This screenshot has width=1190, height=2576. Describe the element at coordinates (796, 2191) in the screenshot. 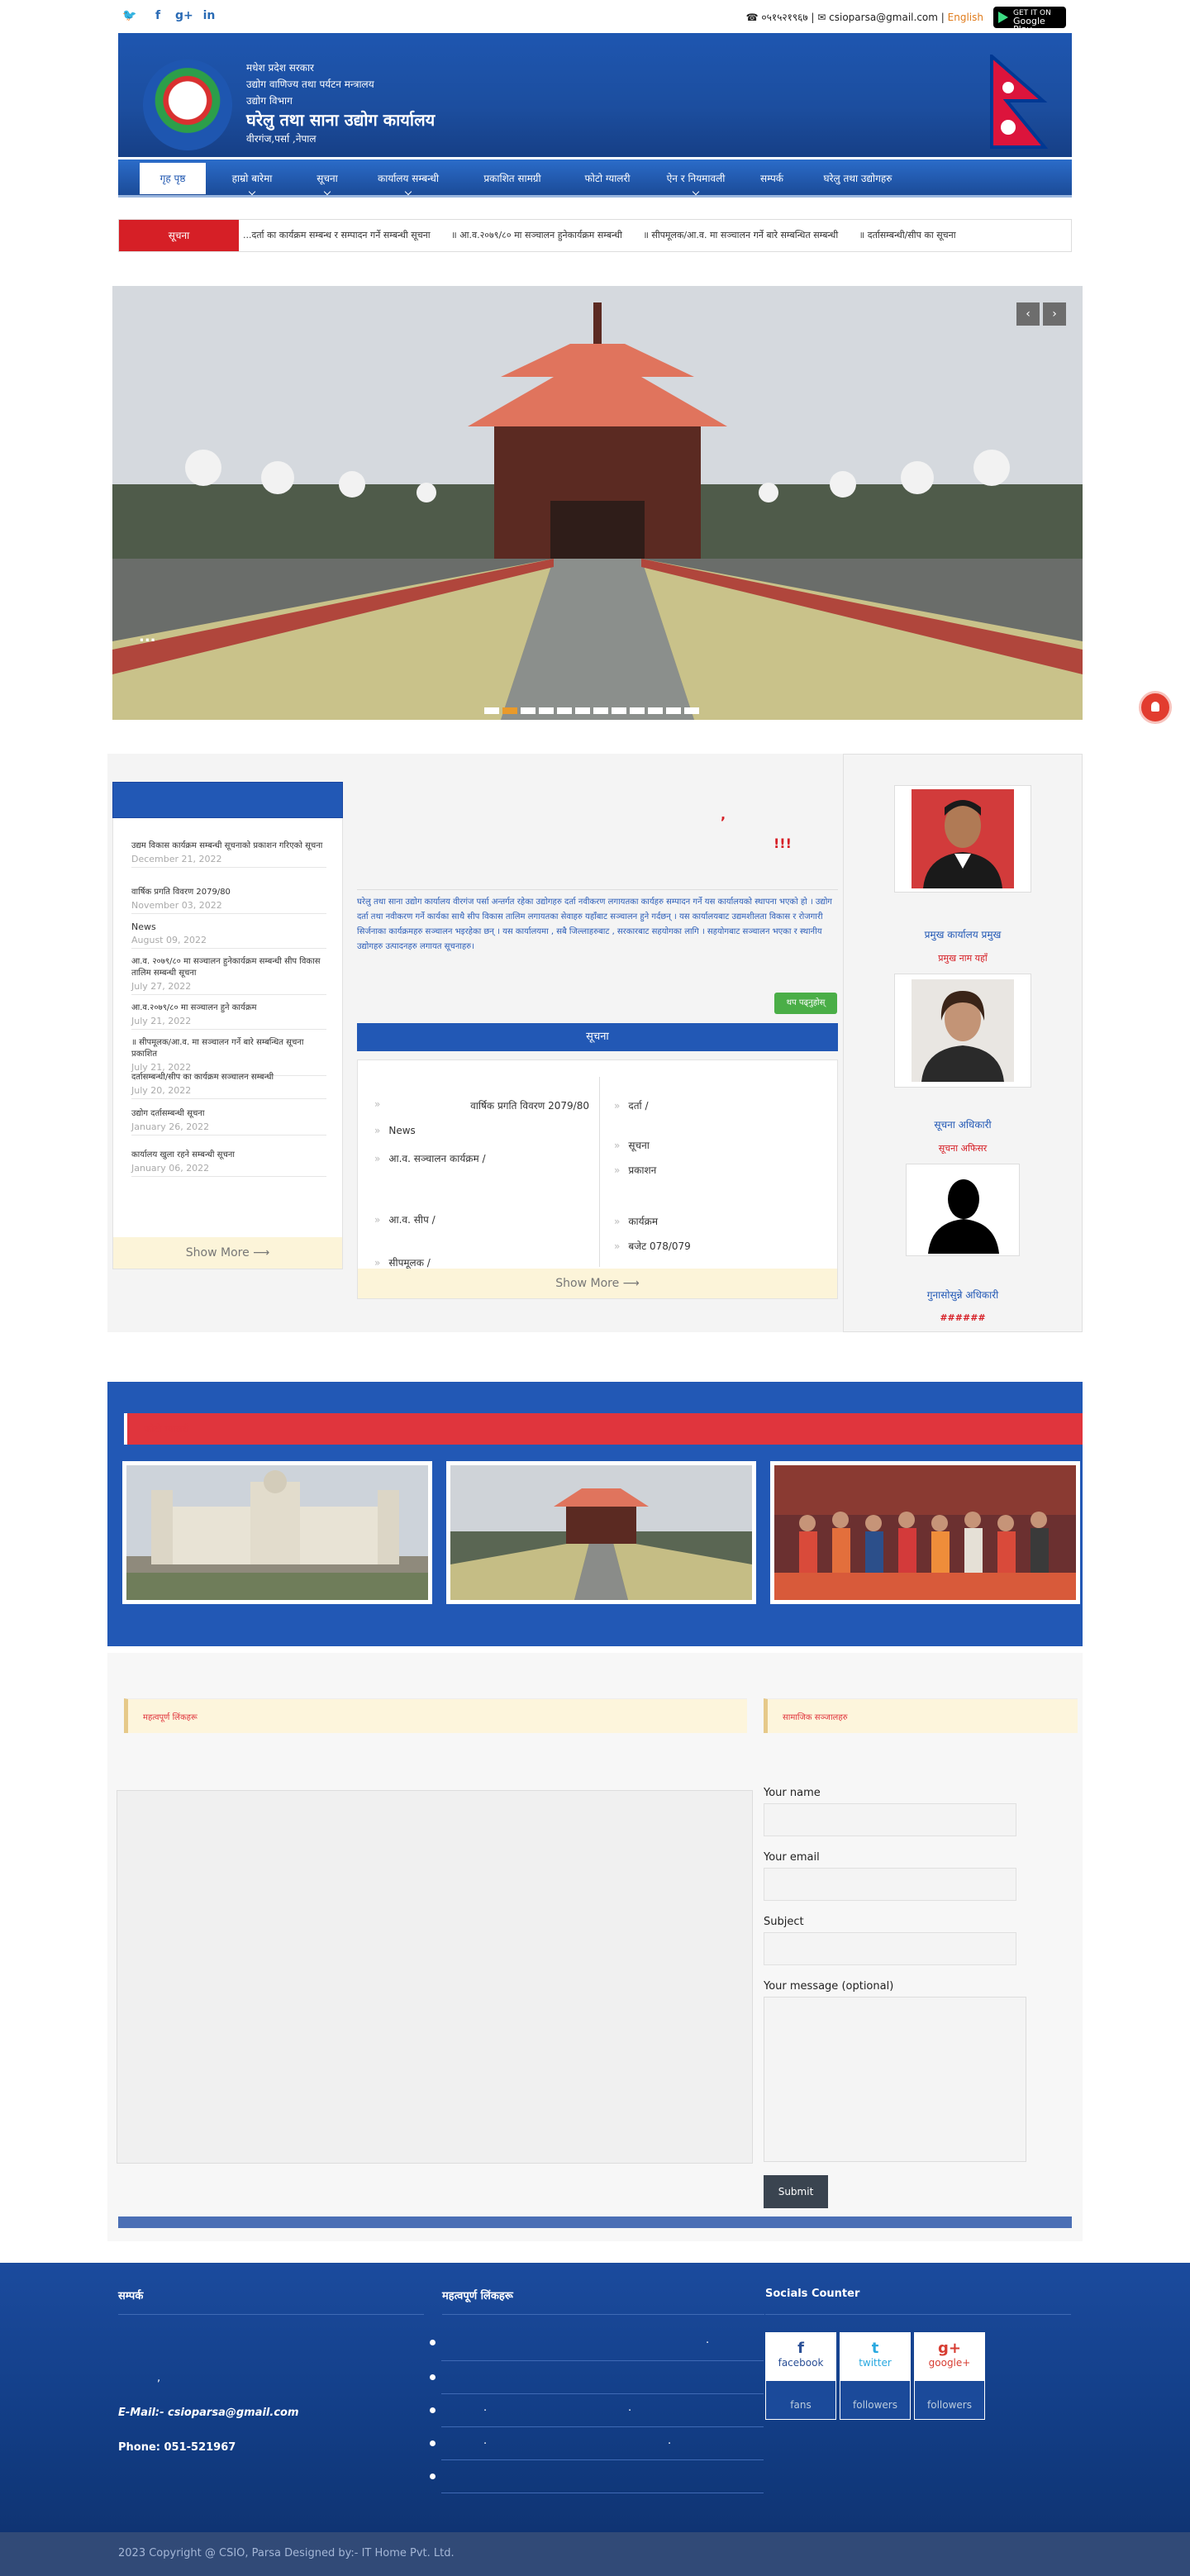

I see `submit-button: Submit` at that location.